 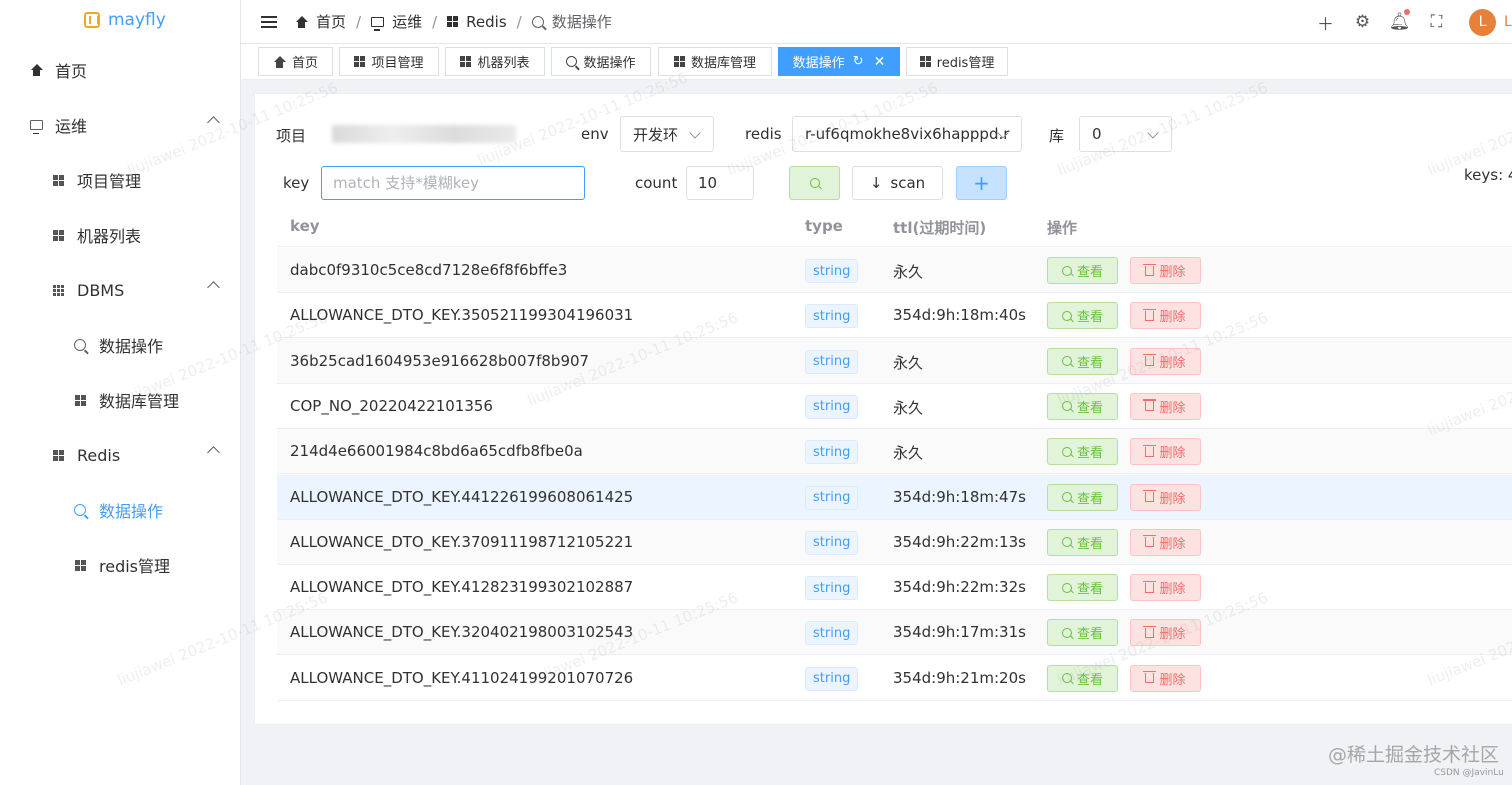 I want to click on redis-select-value: r-uf6qmokhe8vix6happpd.r, so click(x=907, y=134).